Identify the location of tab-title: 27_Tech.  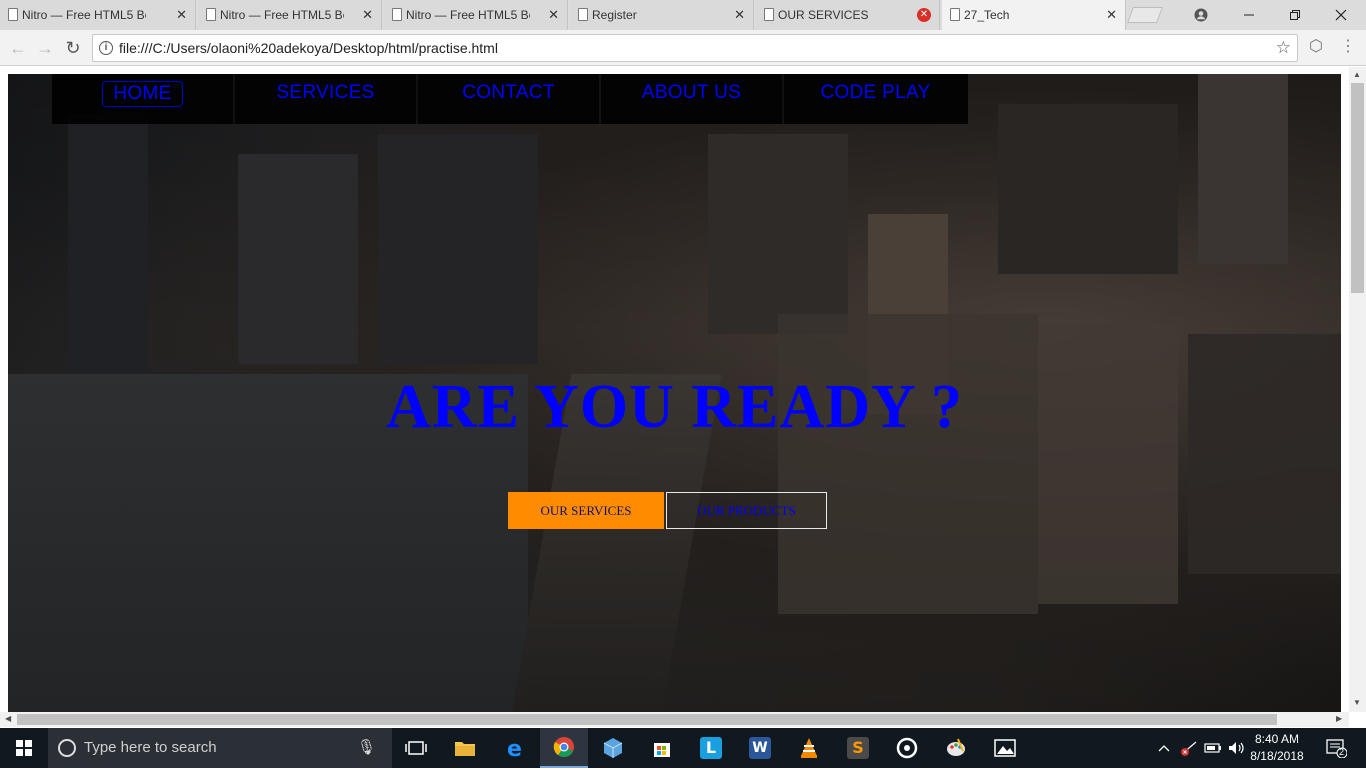
(987, 15).